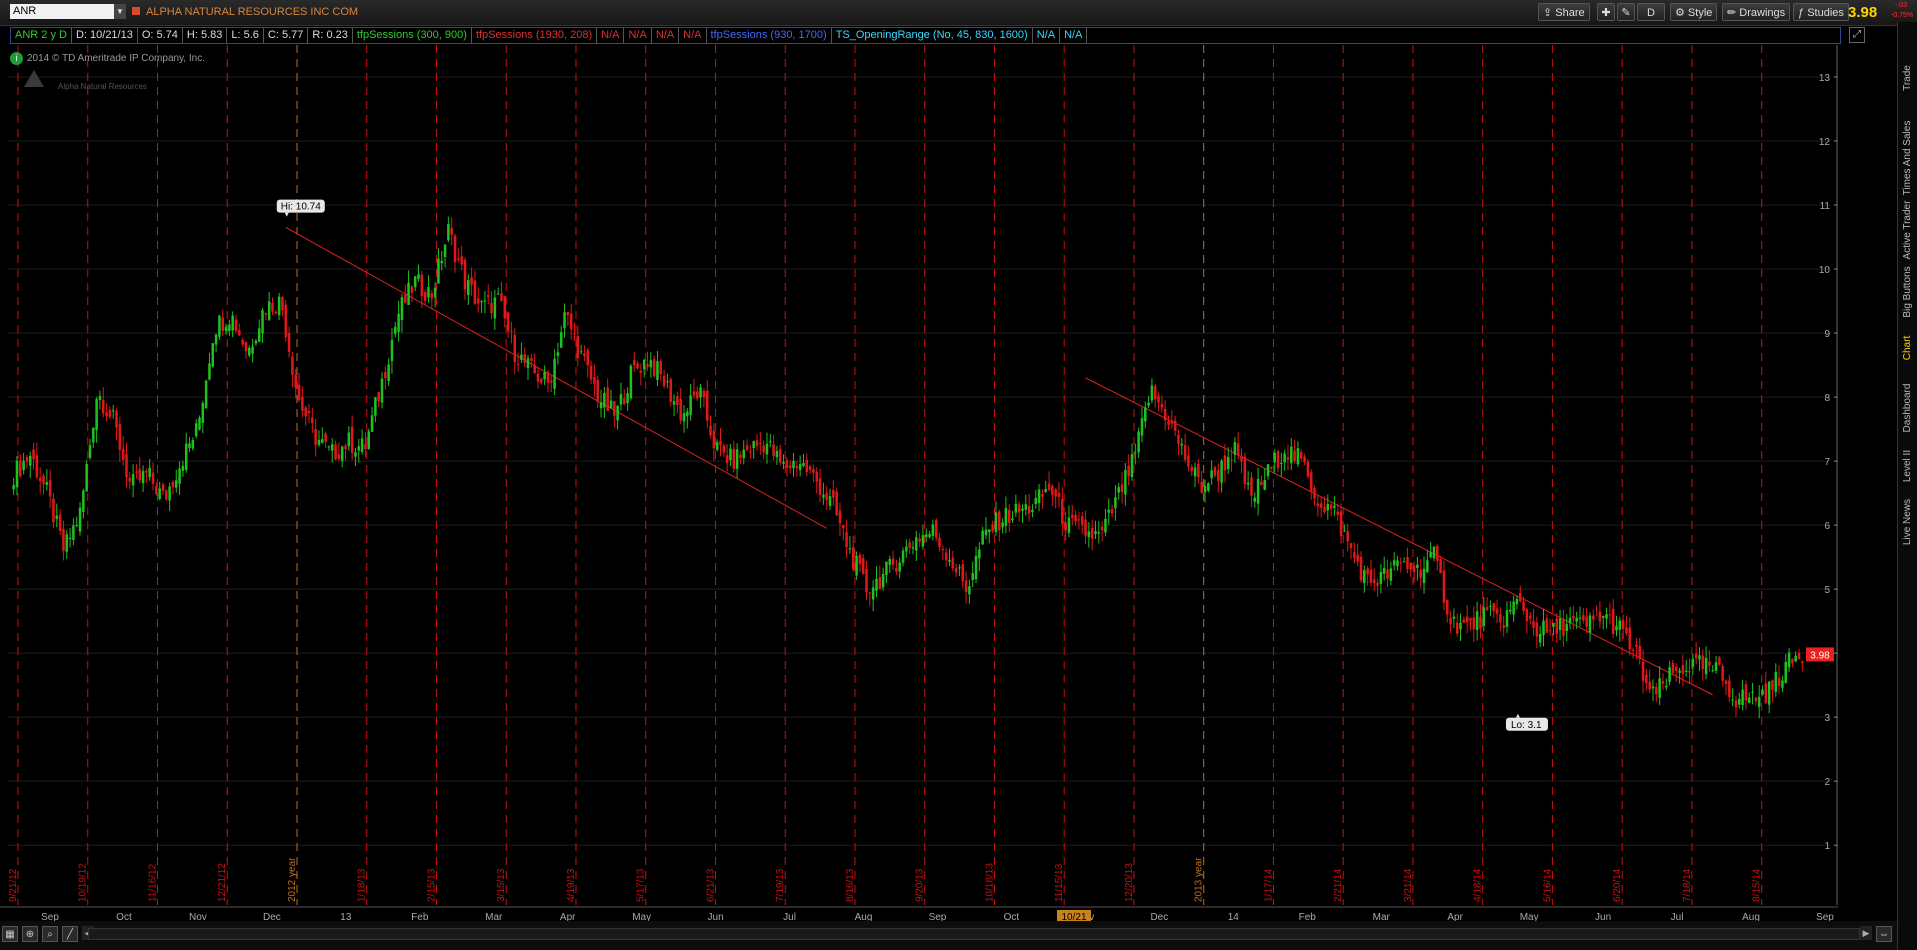  Describe the element at coordinates (1074, 35) in the screenshot. I see `study-label-9: N/A` at that location.